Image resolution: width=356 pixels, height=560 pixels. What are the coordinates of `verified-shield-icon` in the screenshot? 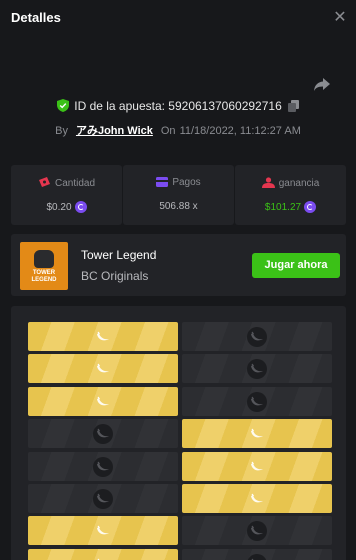 It's located at (63, 107).